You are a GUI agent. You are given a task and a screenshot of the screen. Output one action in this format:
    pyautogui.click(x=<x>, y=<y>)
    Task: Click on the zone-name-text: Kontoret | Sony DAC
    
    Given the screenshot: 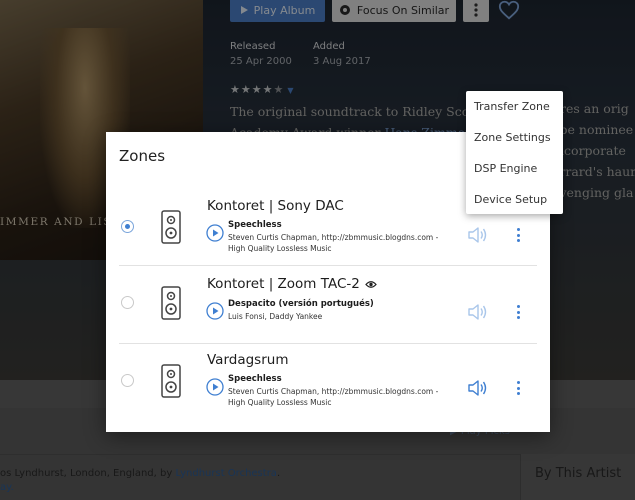 What is the action you would take?
    pyautogui.click(x=275, y=206)
    